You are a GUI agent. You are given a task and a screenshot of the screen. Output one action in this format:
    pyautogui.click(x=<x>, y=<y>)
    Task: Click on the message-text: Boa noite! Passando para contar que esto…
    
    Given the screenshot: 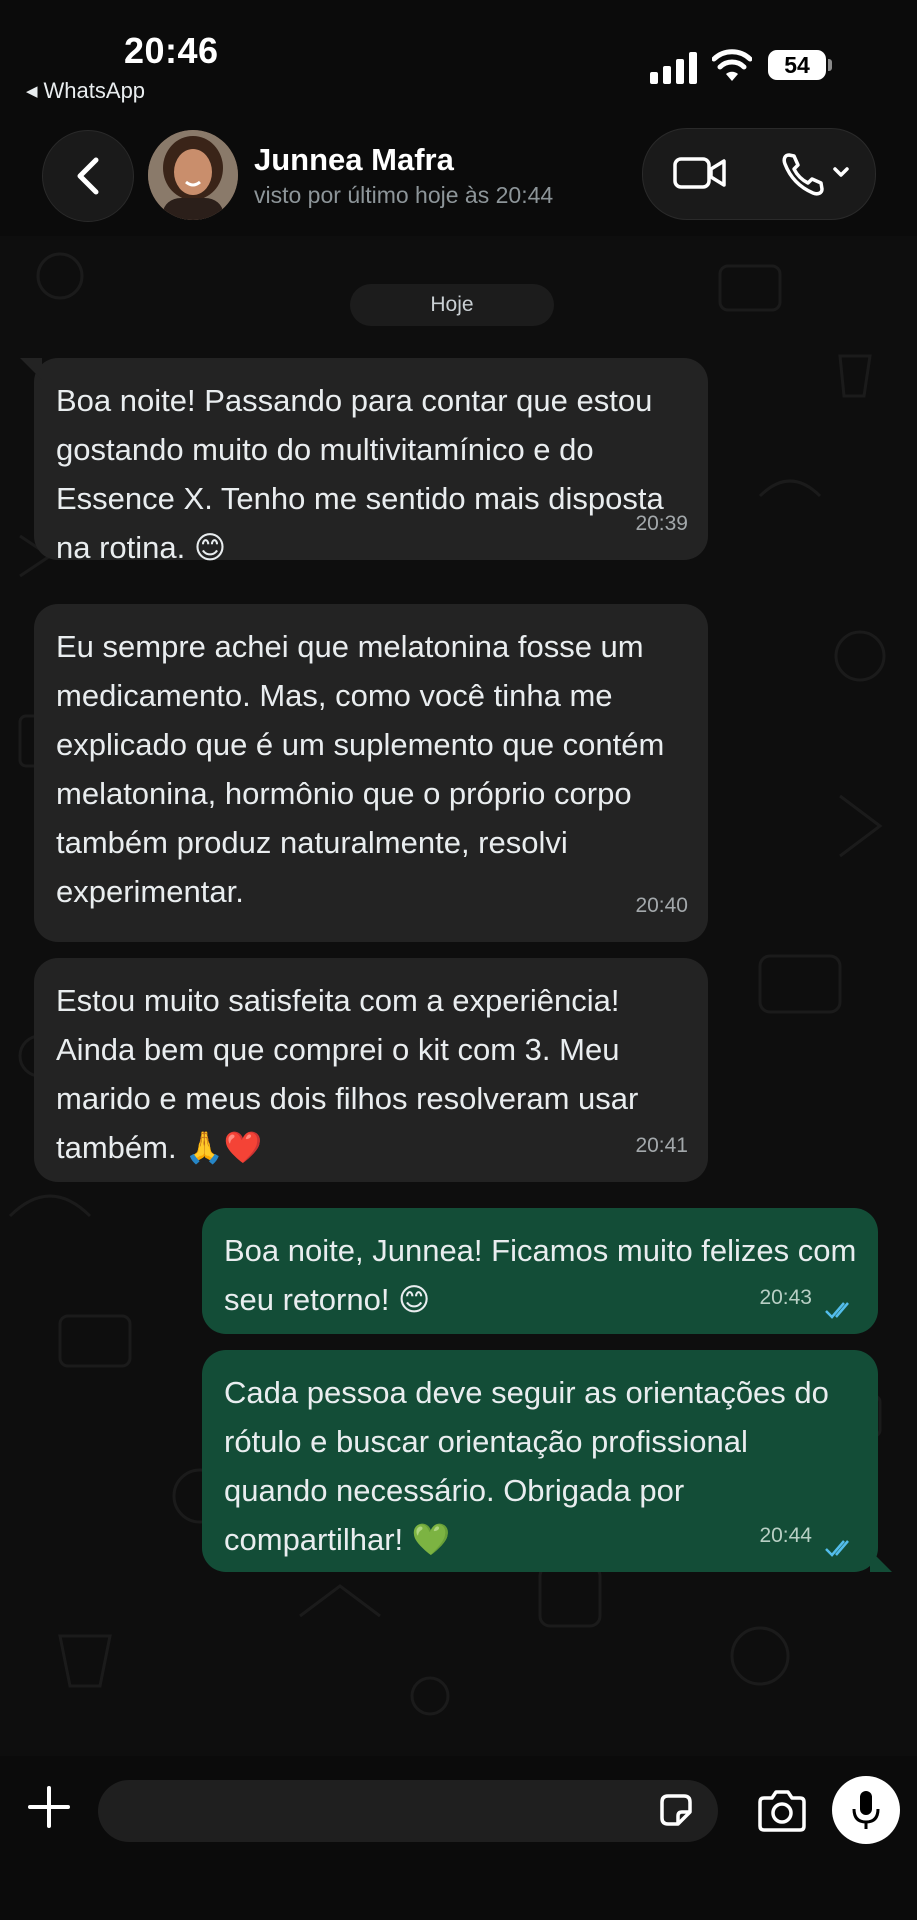 What is the action you would take?
    pyautogui.click(x=360, y=474)
    